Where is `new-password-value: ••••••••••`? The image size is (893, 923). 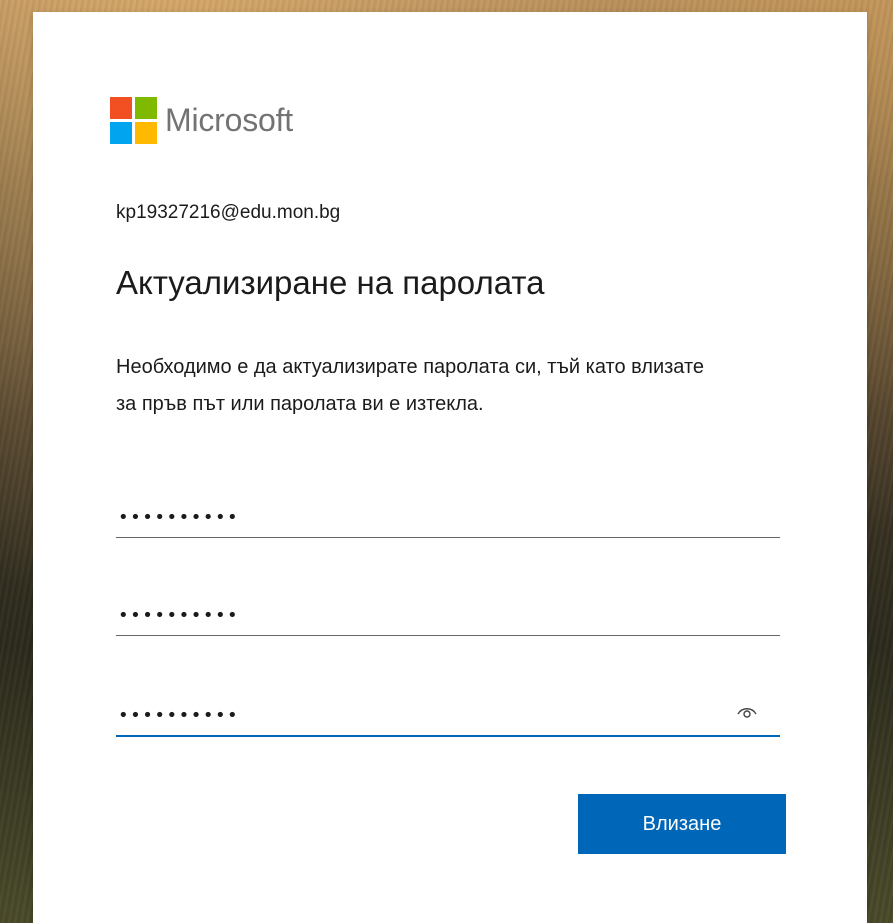 new-password-value: •••••••••• is located at coordinates (178, 615).